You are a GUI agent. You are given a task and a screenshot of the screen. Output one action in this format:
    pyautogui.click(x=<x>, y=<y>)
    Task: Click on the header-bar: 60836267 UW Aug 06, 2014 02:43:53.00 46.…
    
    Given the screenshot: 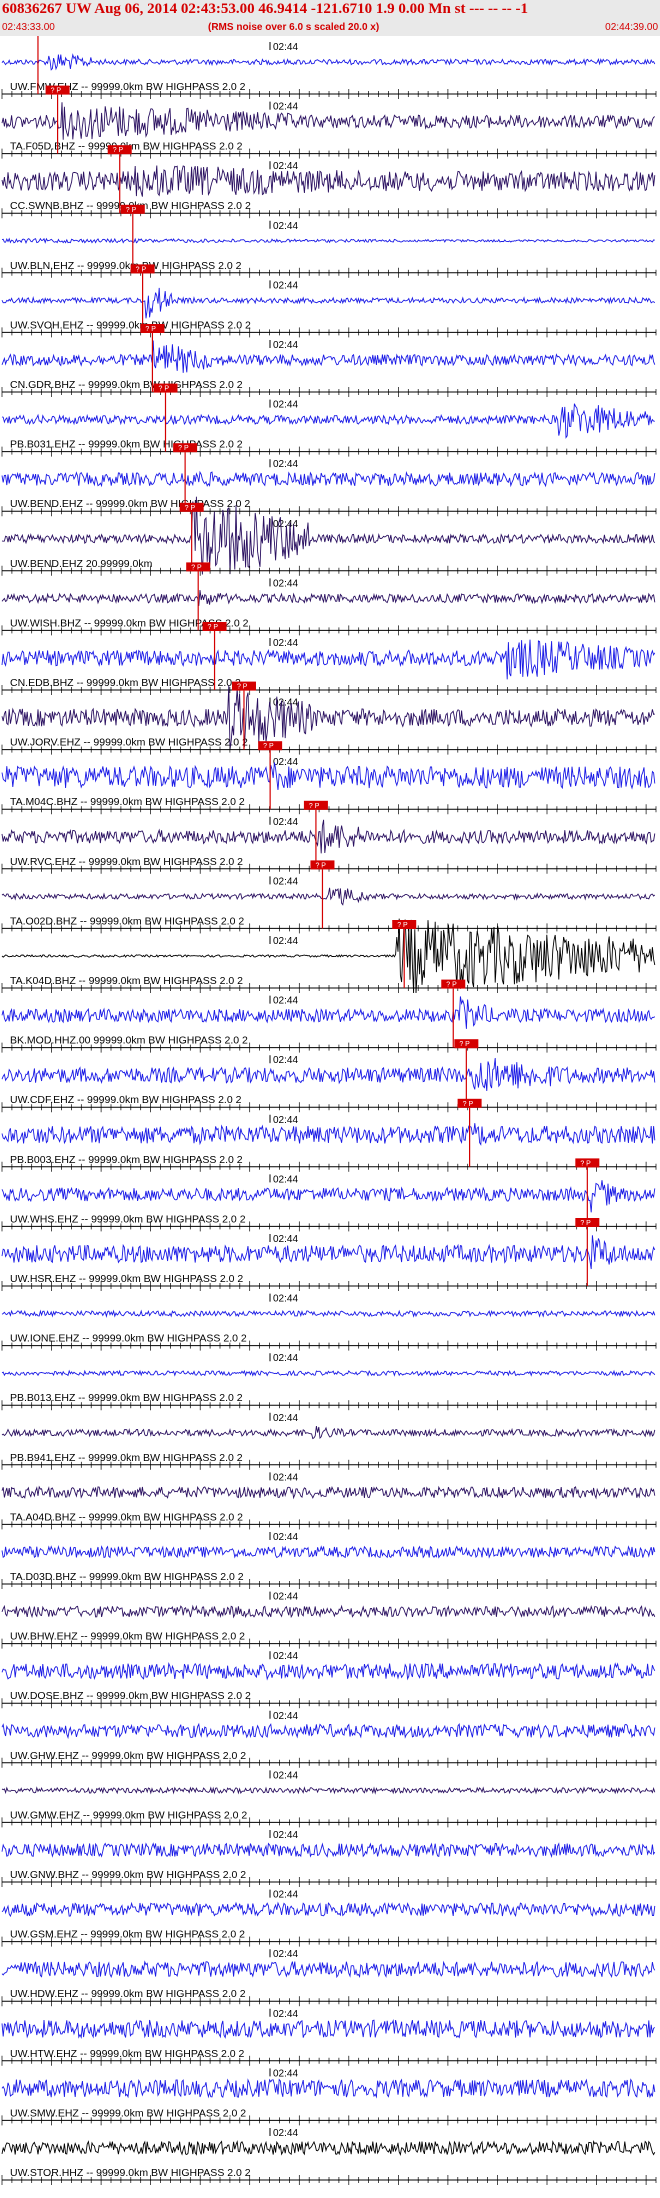 What is the action you would take?
    pyautogui.click(x=330, y=18)
    